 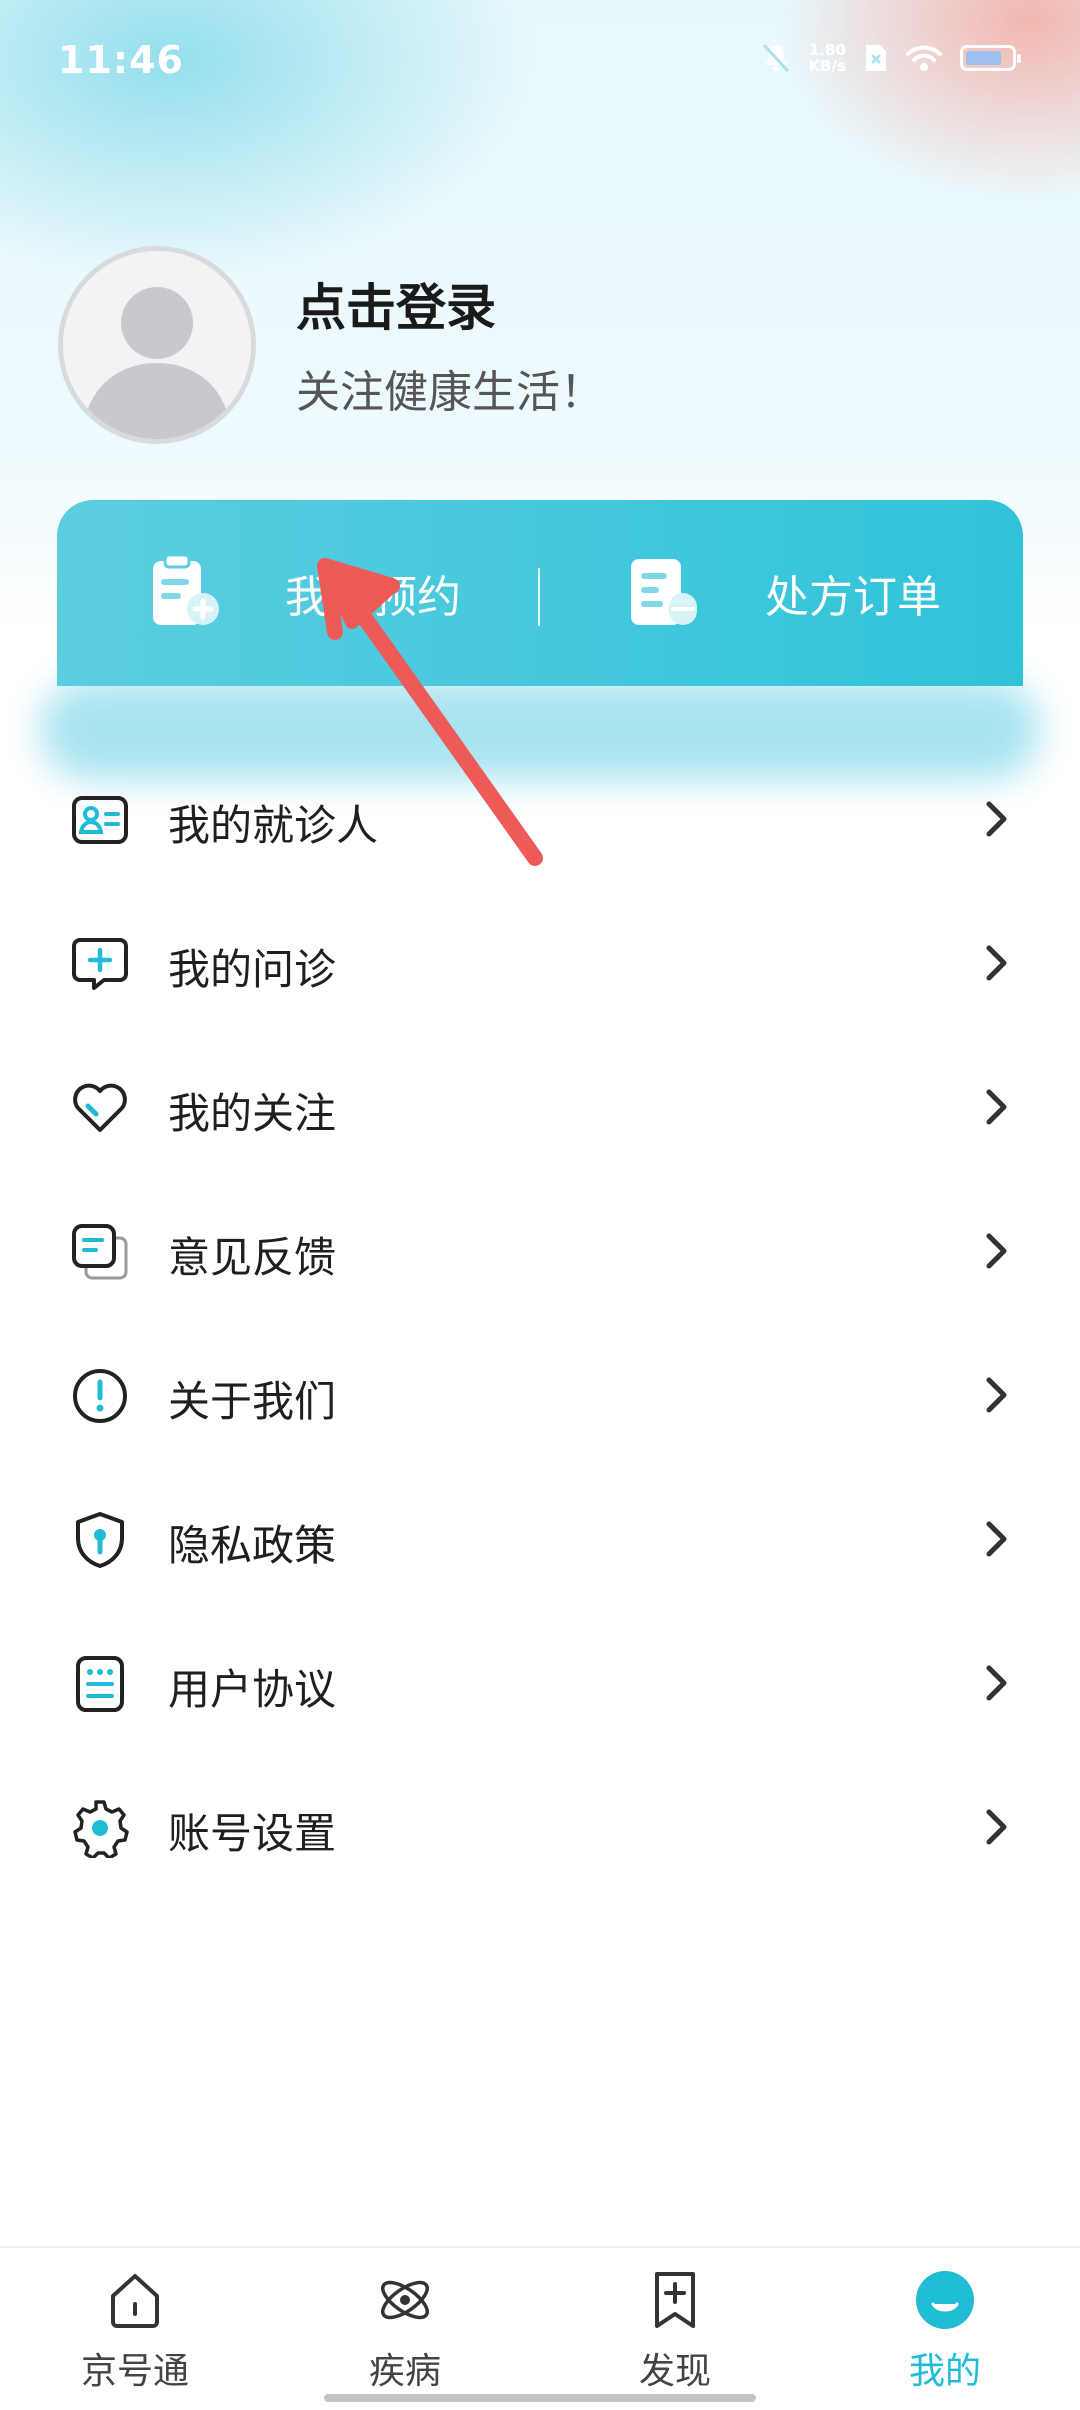 What do you see at coordinates (540, 1394) in the screenshot?
I see `menu-item-about: 关于我们` at bounding box center [540, 1394].